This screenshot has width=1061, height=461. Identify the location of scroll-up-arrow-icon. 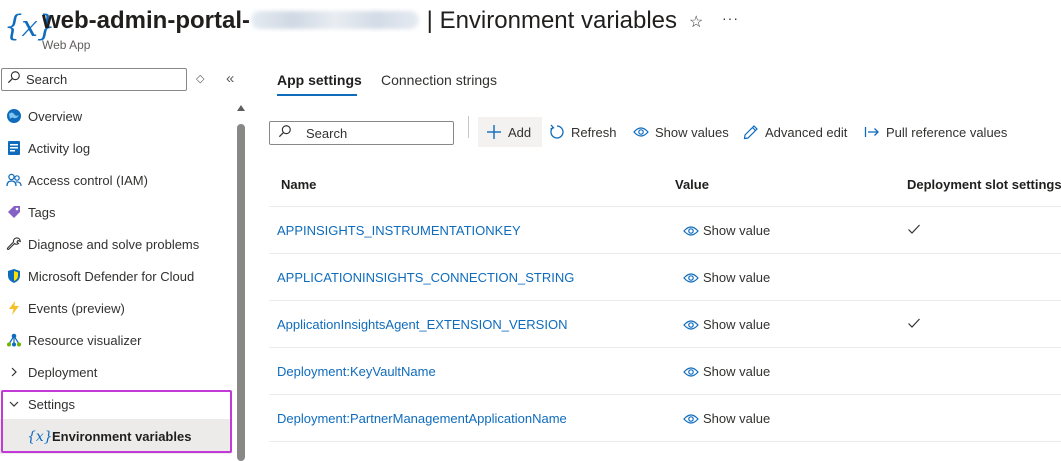
(241, 108).